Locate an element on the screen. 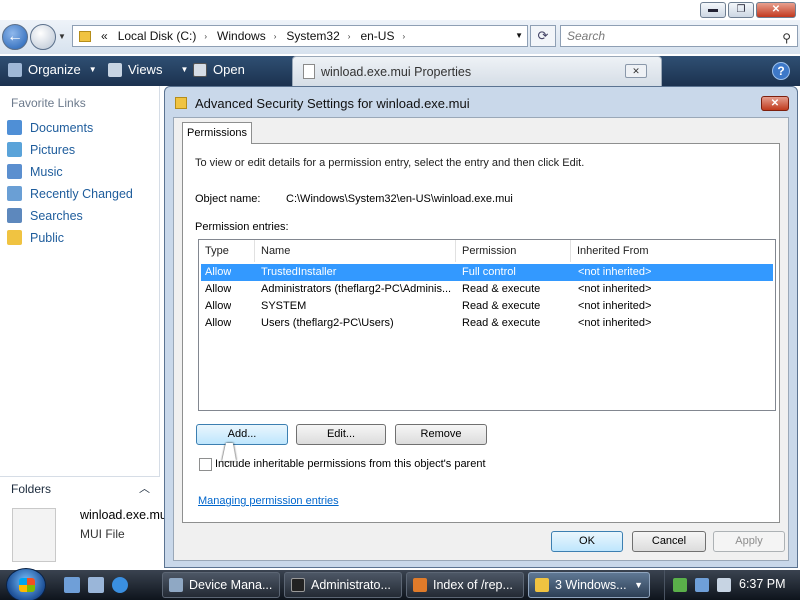  command-prompt-icon is located at coordinates (298, 585).